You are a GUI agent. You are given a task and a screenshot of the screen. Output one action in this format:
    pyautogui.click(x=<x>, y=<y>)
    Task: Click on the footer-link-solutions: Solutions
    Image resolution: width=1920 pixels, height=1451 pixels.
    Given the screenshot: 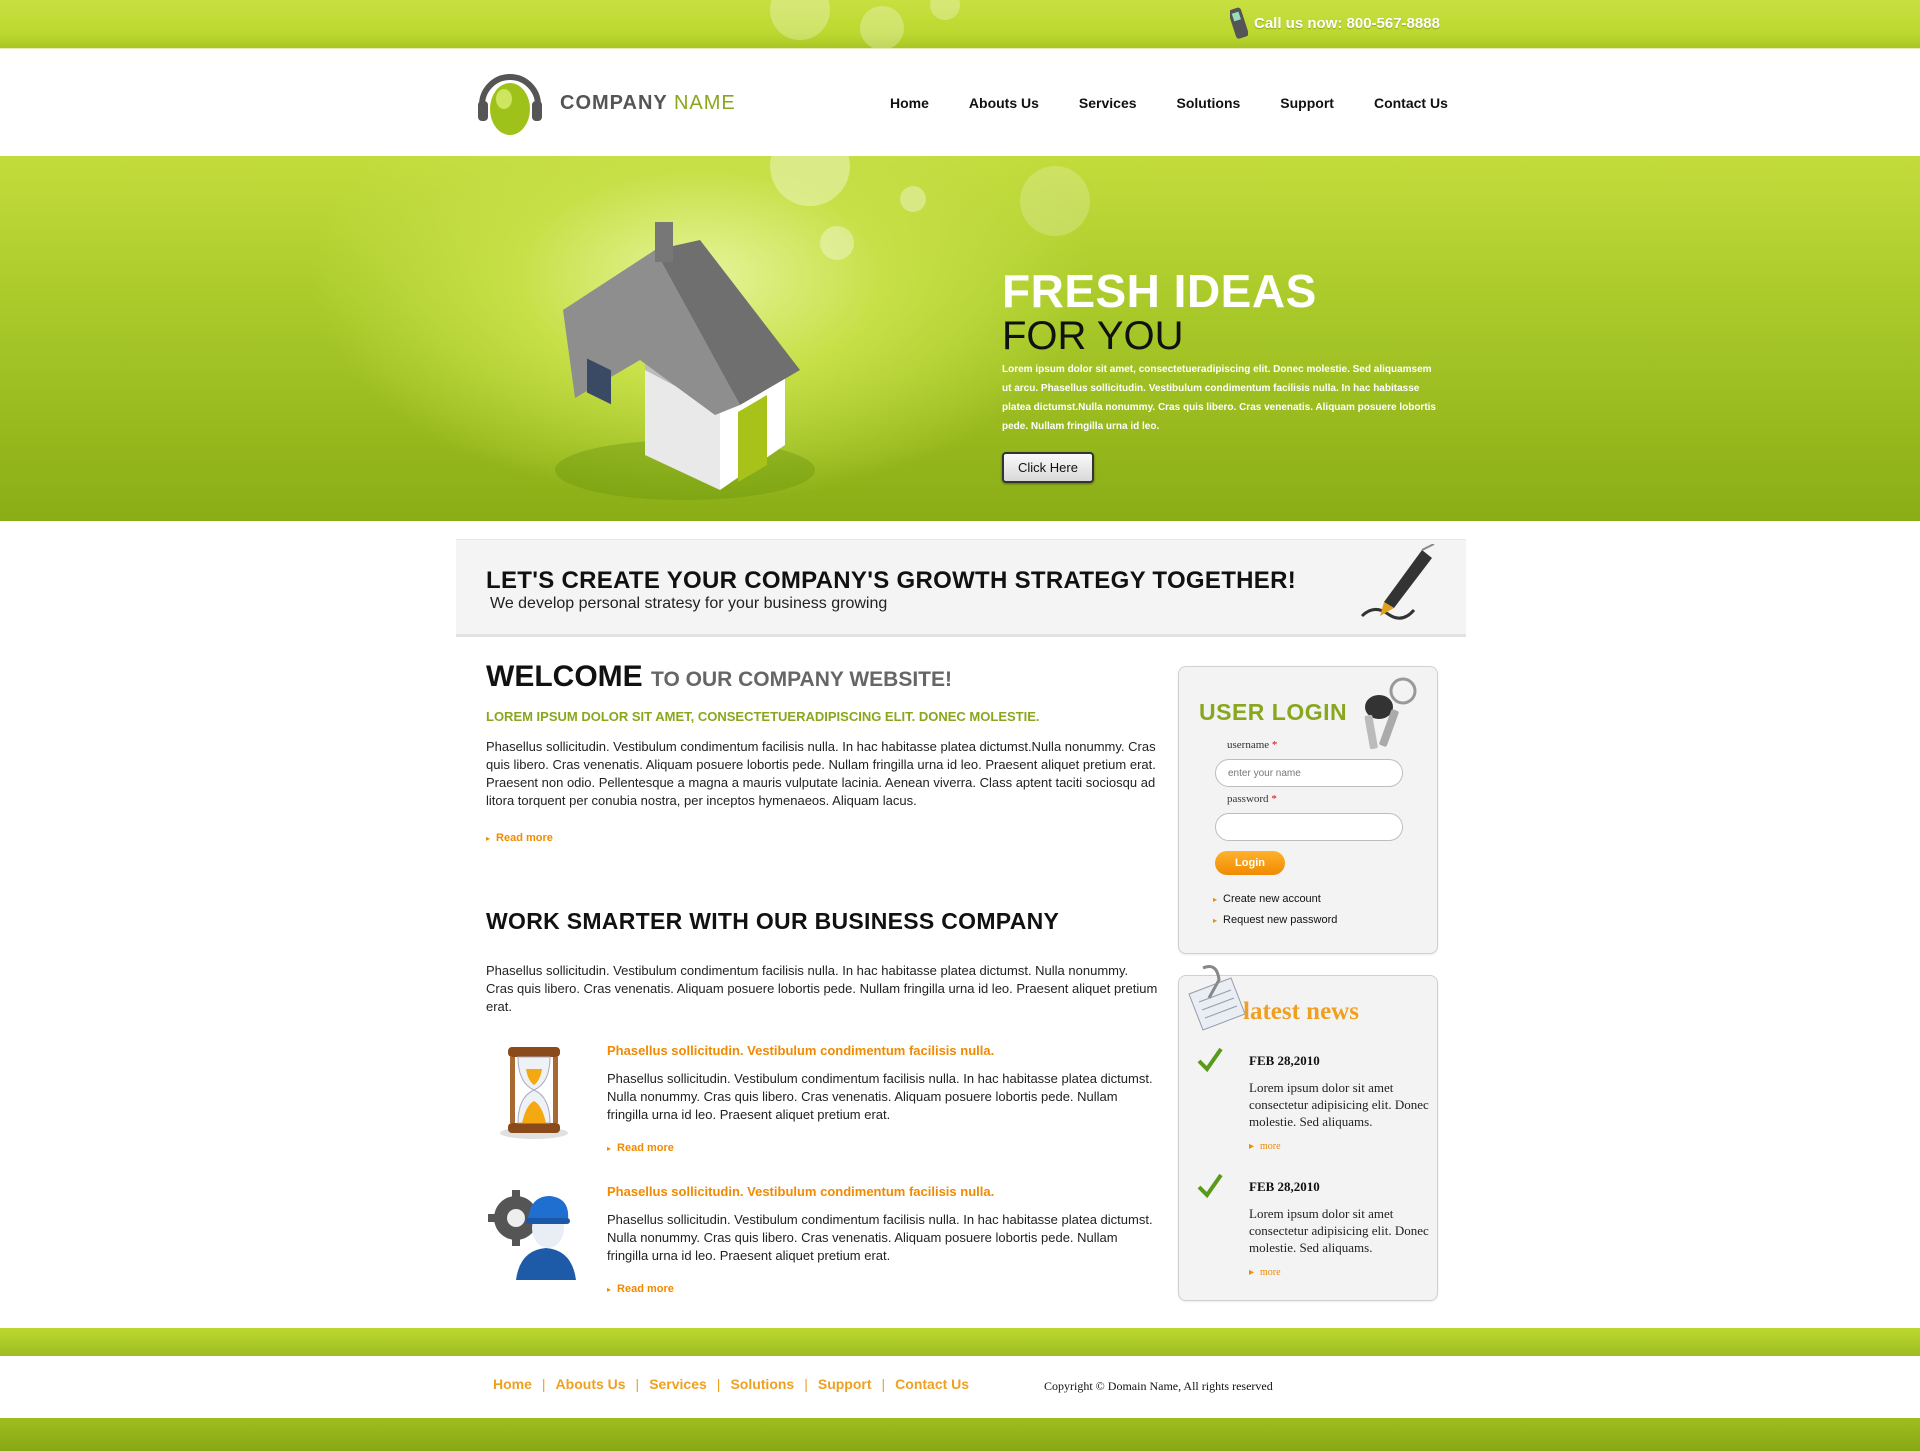 What is the action you would take?
    pyautogui.click(x=762, y=1384)
    